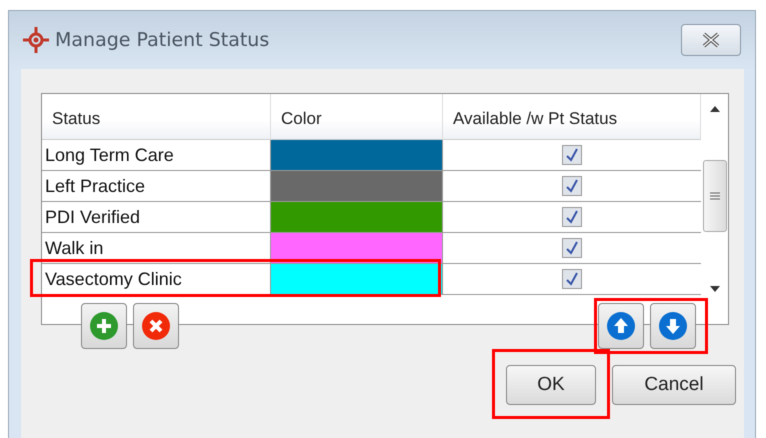 This screenshot has height=438, width=766. I want to click on arrow-up-icon, so click(621, 326).